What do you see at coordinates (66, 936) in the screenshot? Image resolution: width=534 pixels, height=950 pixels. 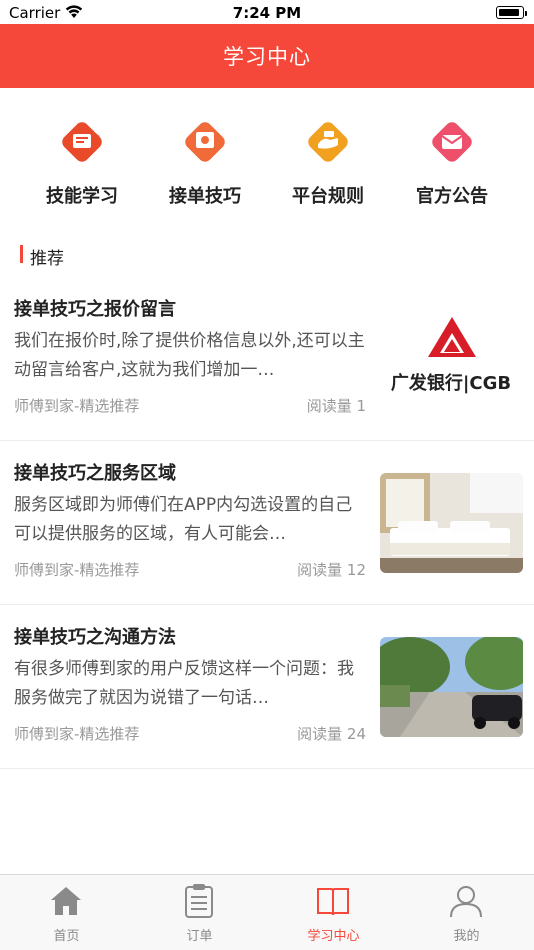 I see `tab-label: 首页` at bounding box center [66, 936].